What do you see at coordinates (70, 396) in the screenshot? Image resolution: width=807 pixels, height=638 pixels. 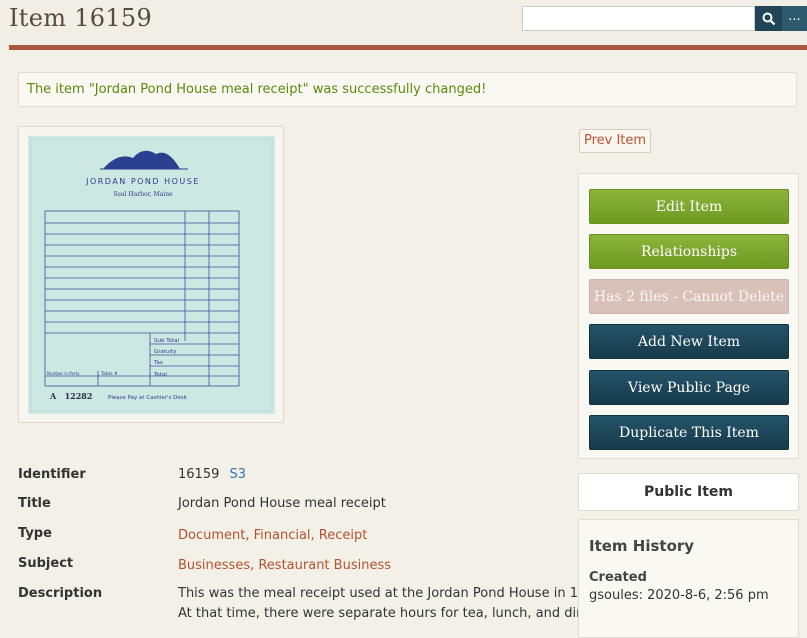 I see `receipt-serial: A 12282` at bounding box center [70, 396].